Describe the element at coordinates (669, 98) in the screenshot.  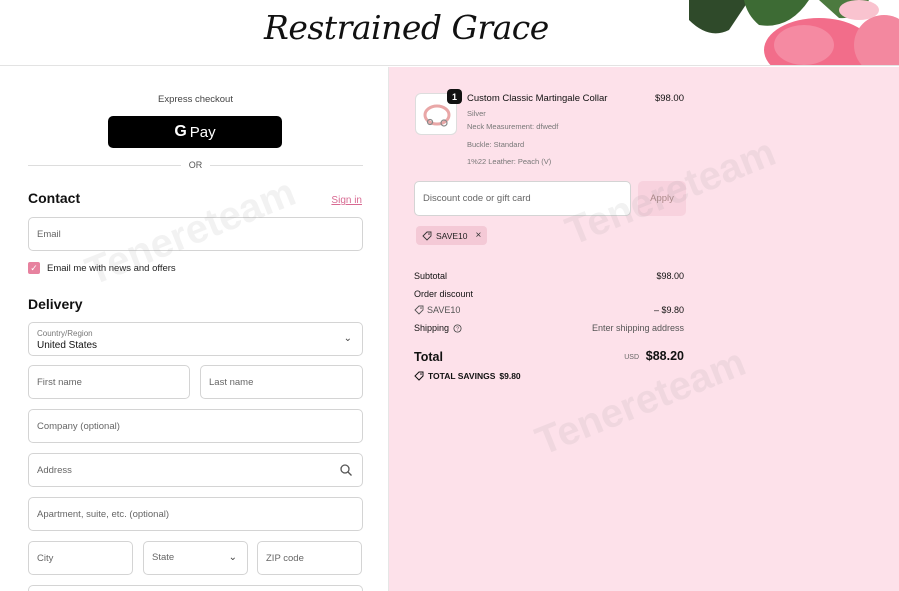
I see `product-price: $98.00` at that location.